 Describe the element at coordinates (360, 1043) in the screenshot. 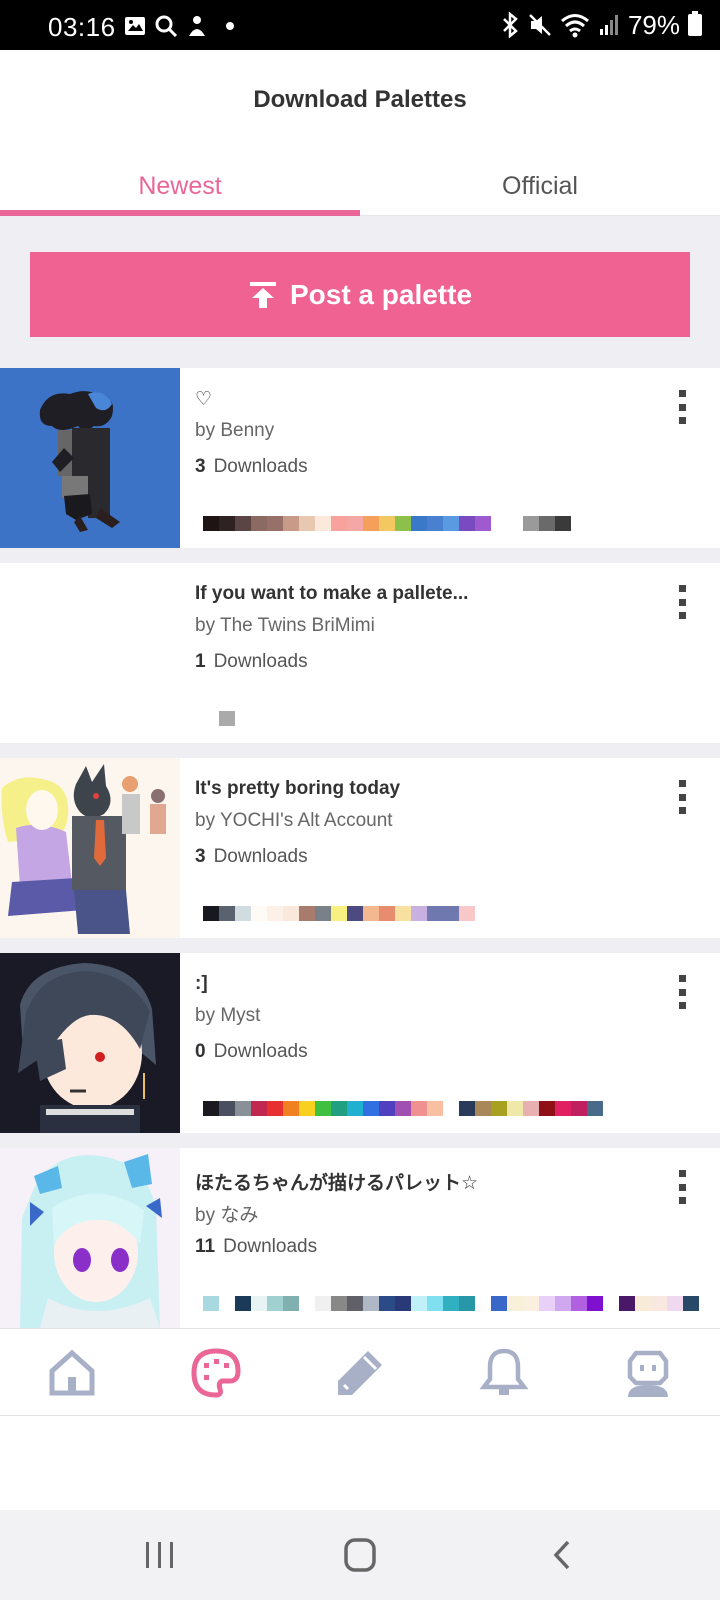

I see `palette-card: :] by Myst 0 Downloads` at that location.